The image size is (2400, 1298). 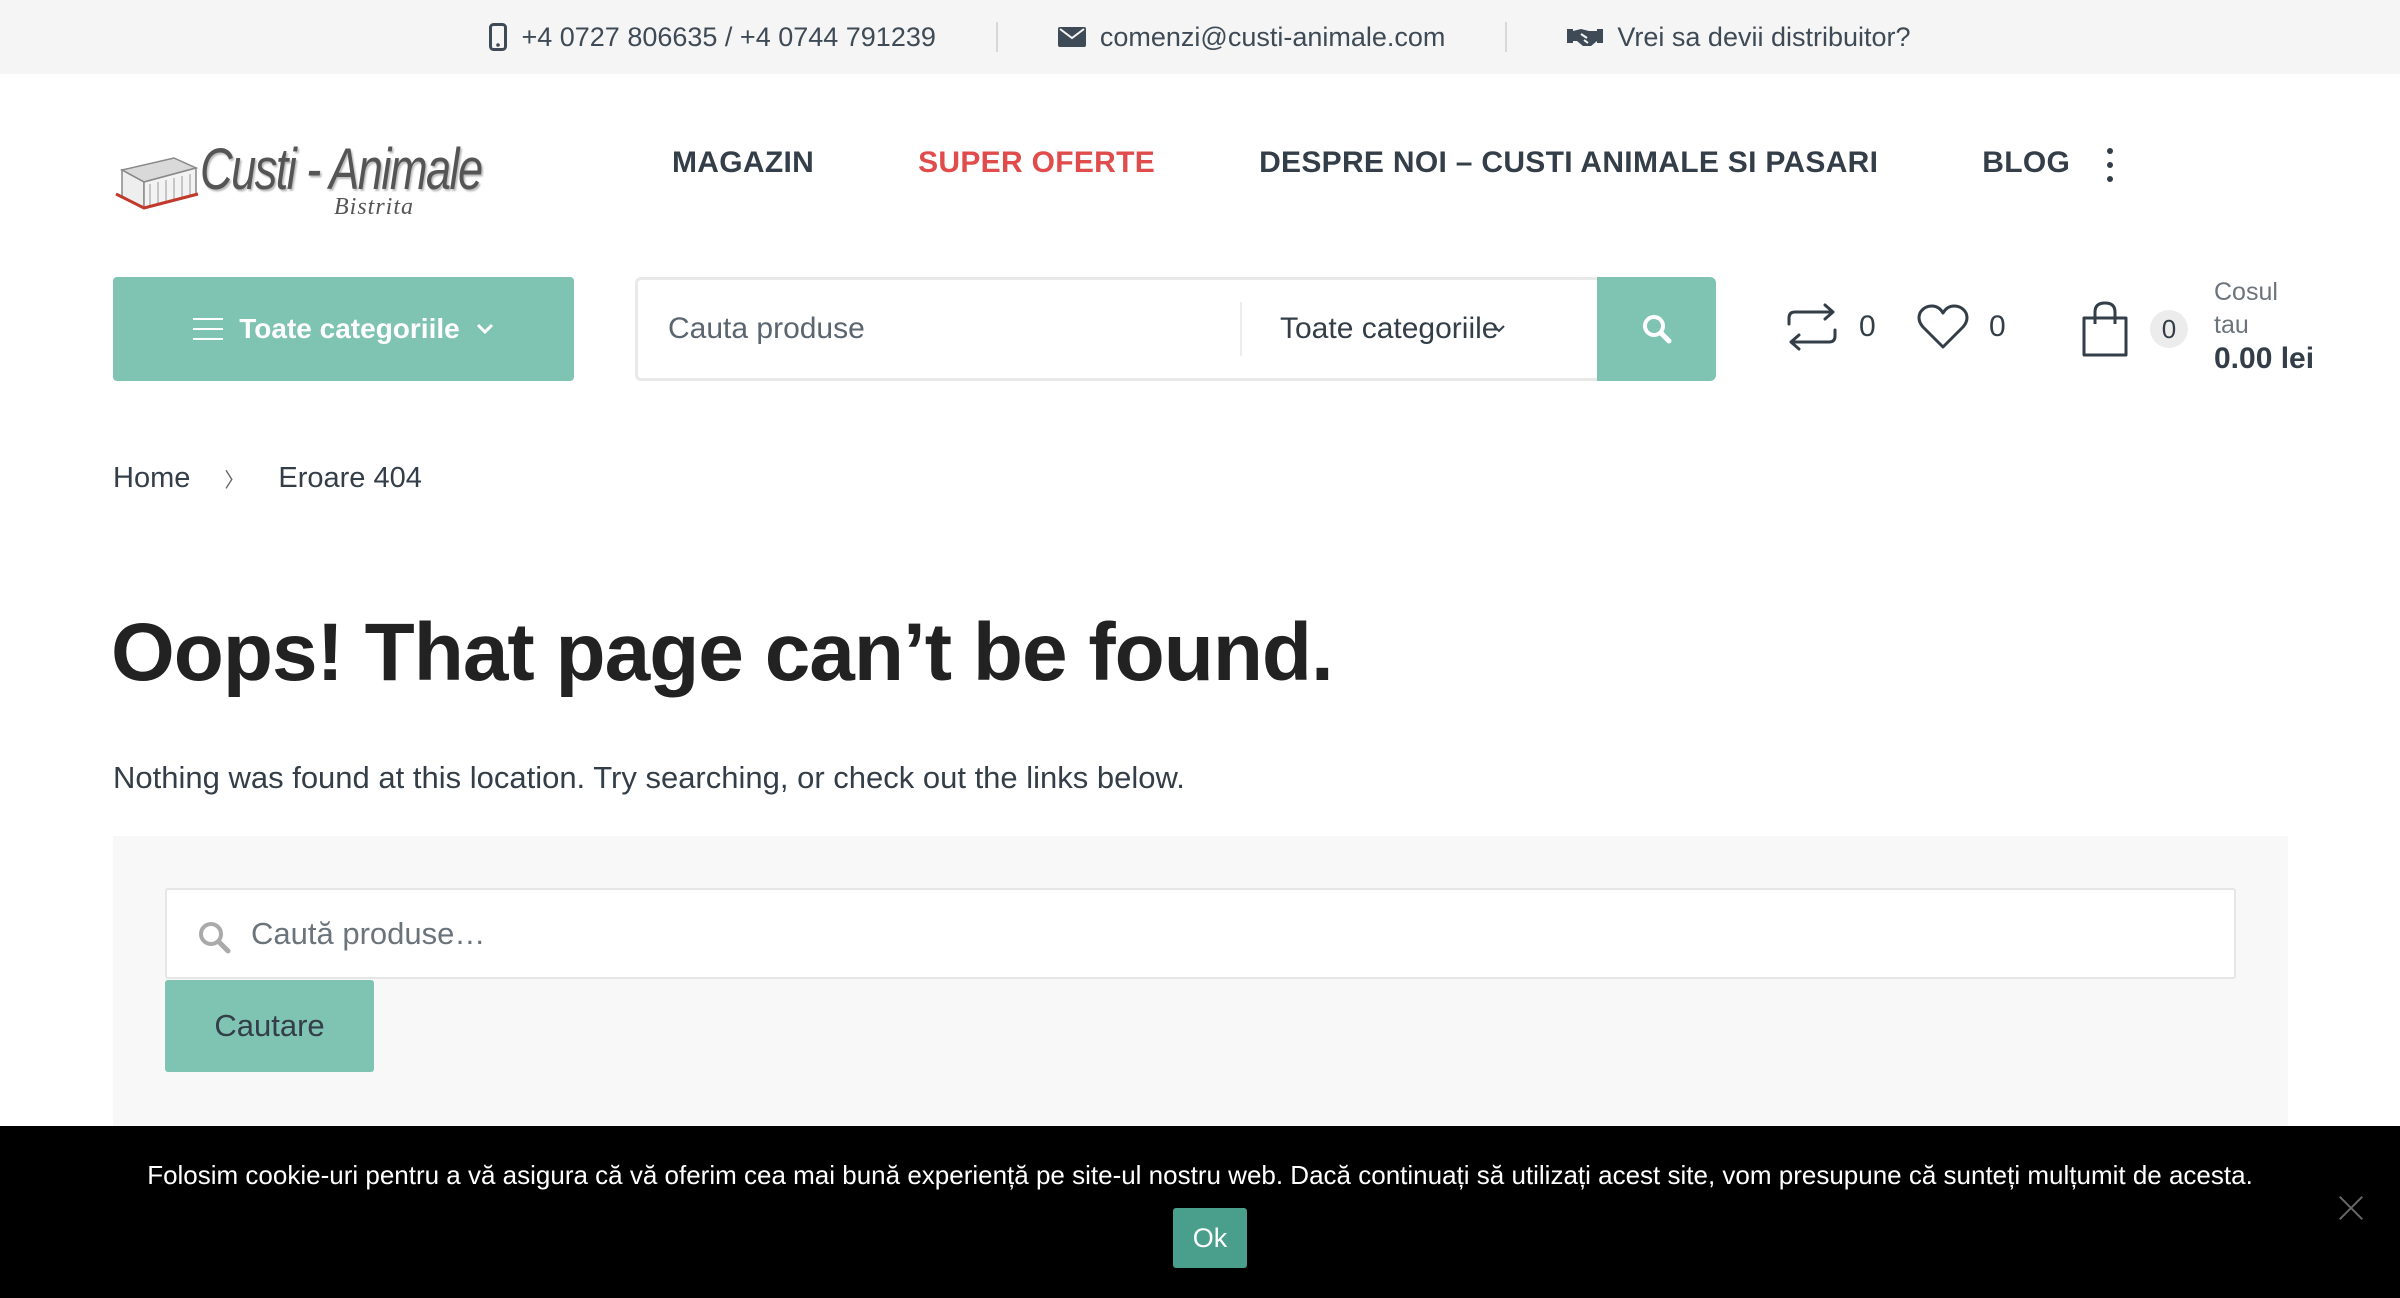 What do you see at coordinates (208, 329) in the screenshot?
I see `menu-icon` at bounding box center [208, 329].